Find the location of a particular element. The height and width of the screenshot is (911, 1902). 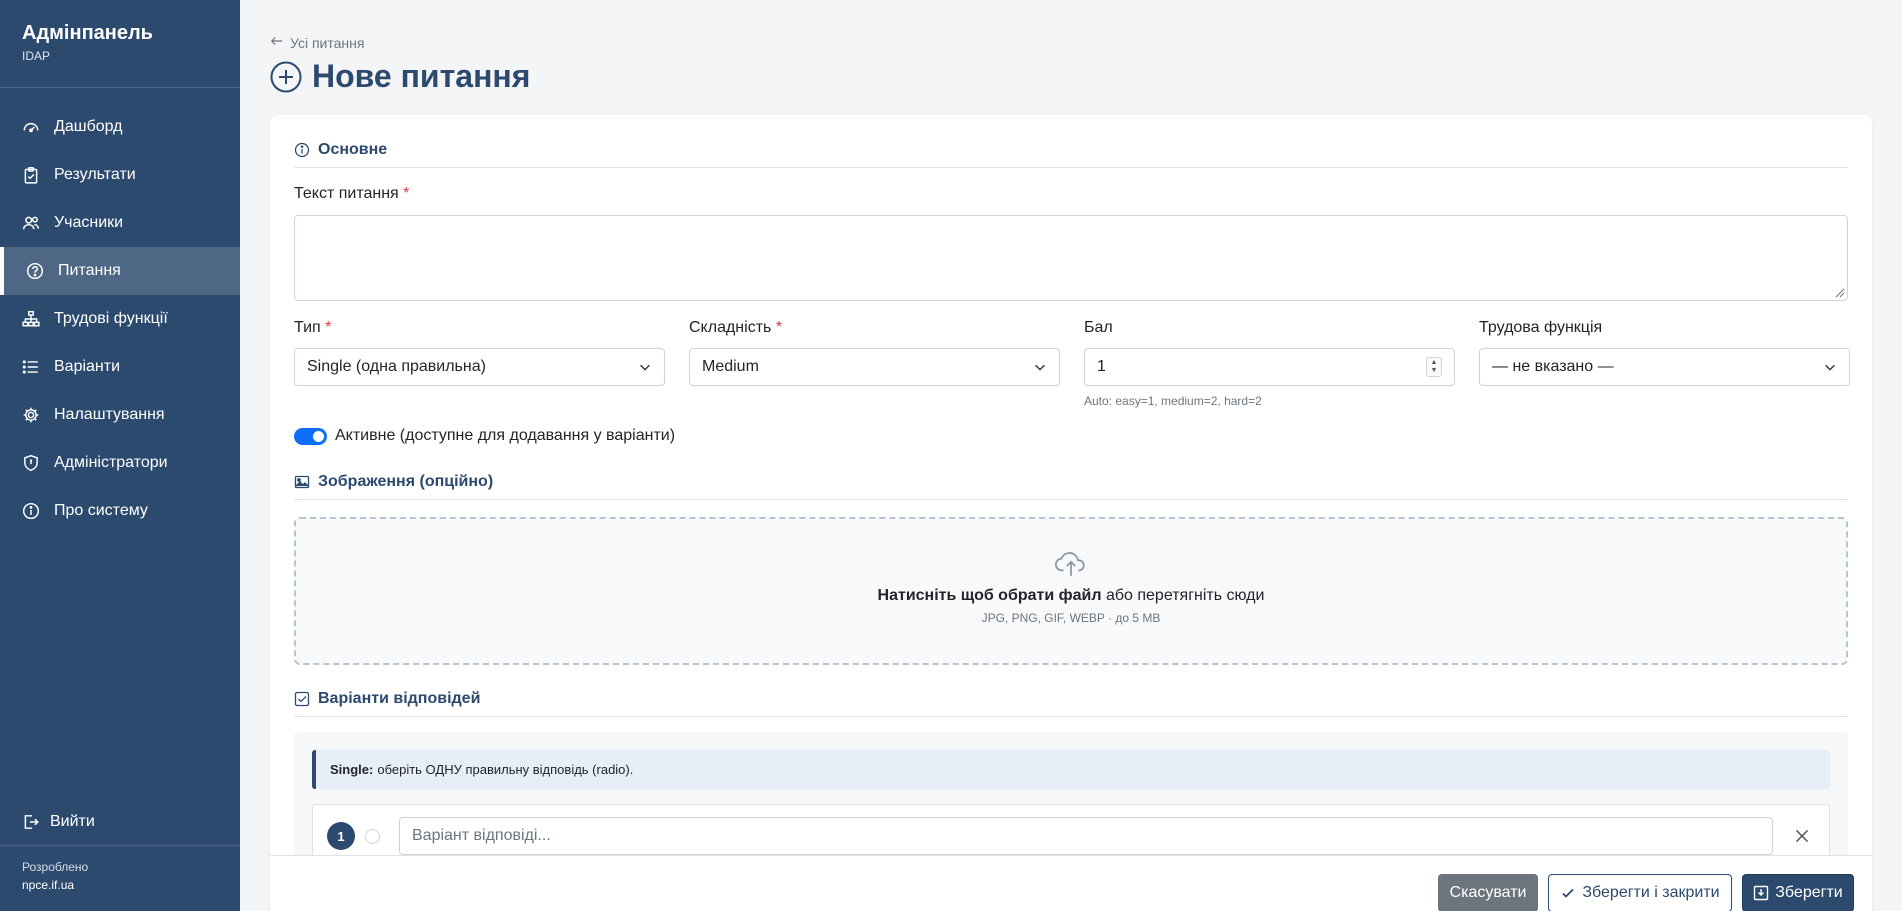

spinner-up-icon: ▲ is located at coordinates (1434, 363).